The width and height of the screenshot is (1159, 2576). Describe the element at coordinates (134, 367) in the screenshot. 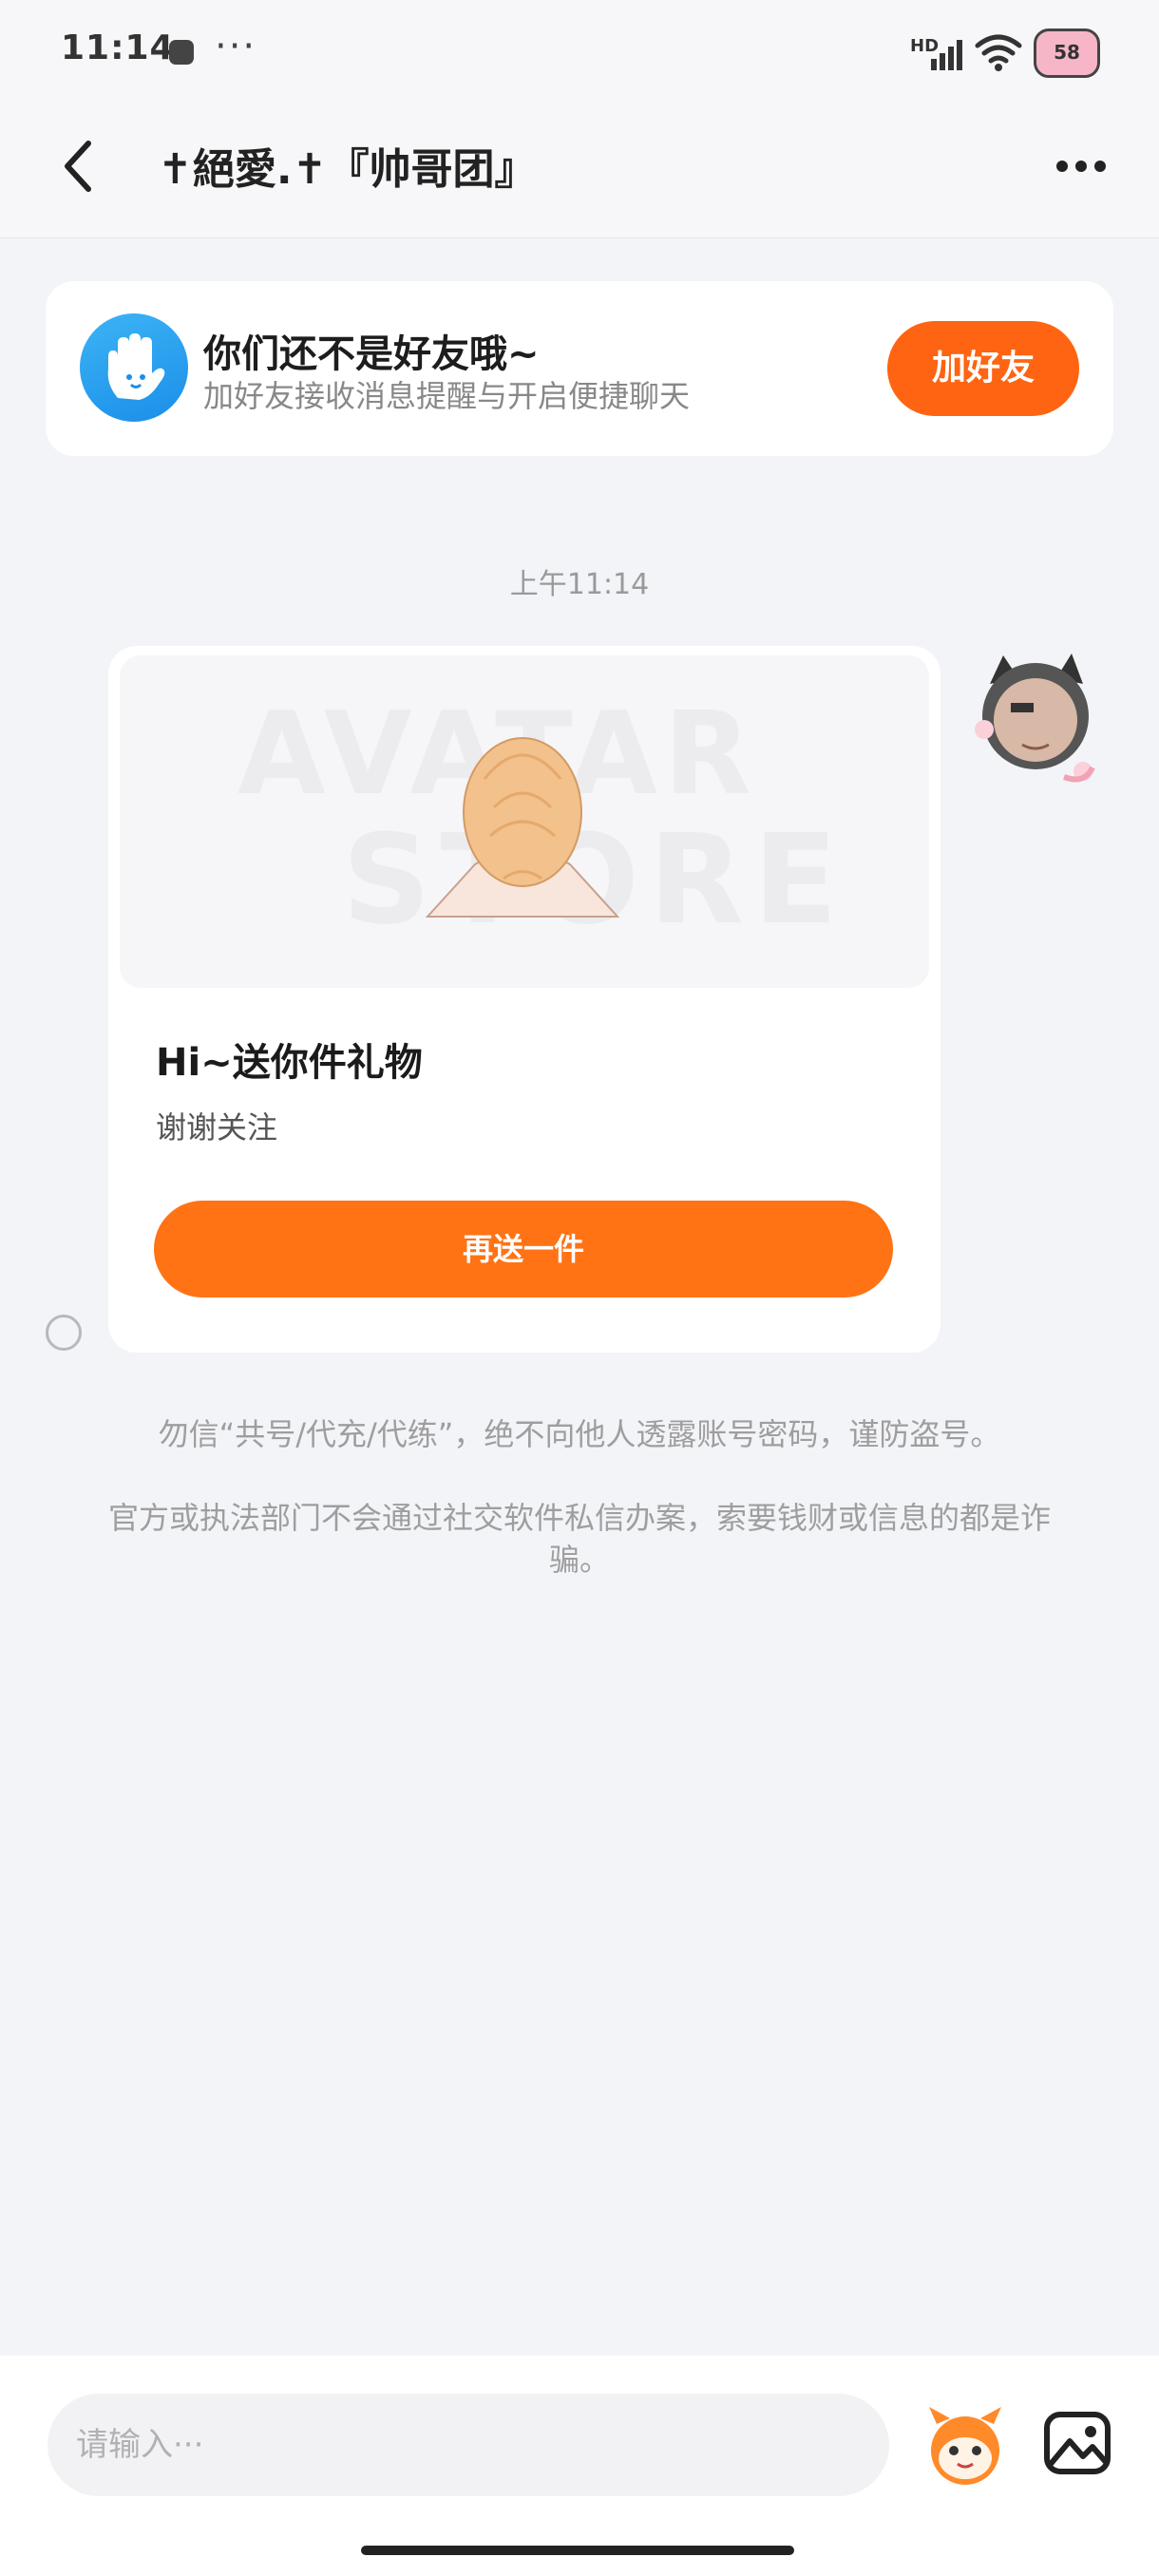

I see `wave-hand-icon` at that location.